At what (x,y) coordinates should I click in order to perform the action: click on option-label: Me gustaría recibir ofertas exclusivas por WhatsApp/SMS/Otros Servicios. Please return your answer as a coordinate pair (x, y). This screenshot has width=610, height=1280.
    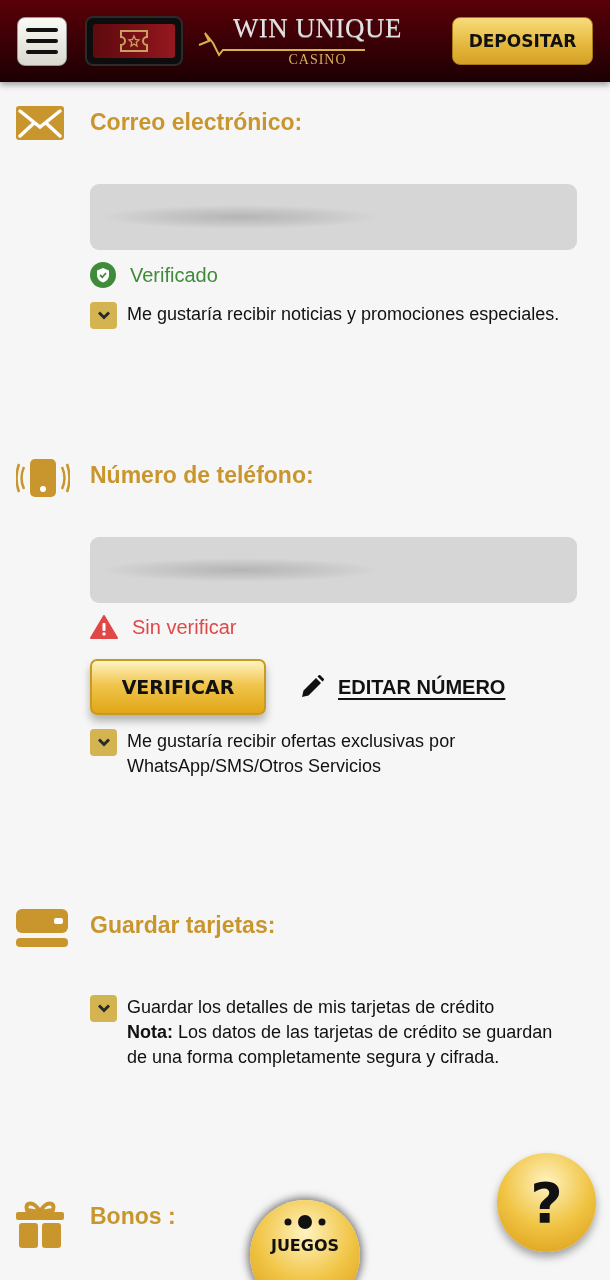
    Looking at the image, I should click on (292, 754).